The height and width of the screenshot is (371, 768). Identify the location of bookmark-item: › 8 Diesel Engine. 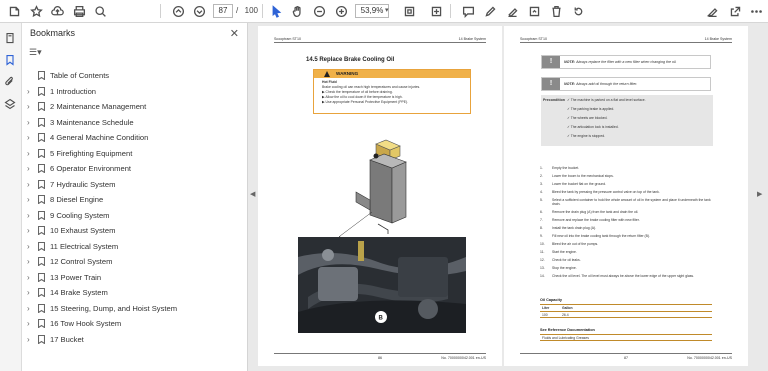
(135, 200).